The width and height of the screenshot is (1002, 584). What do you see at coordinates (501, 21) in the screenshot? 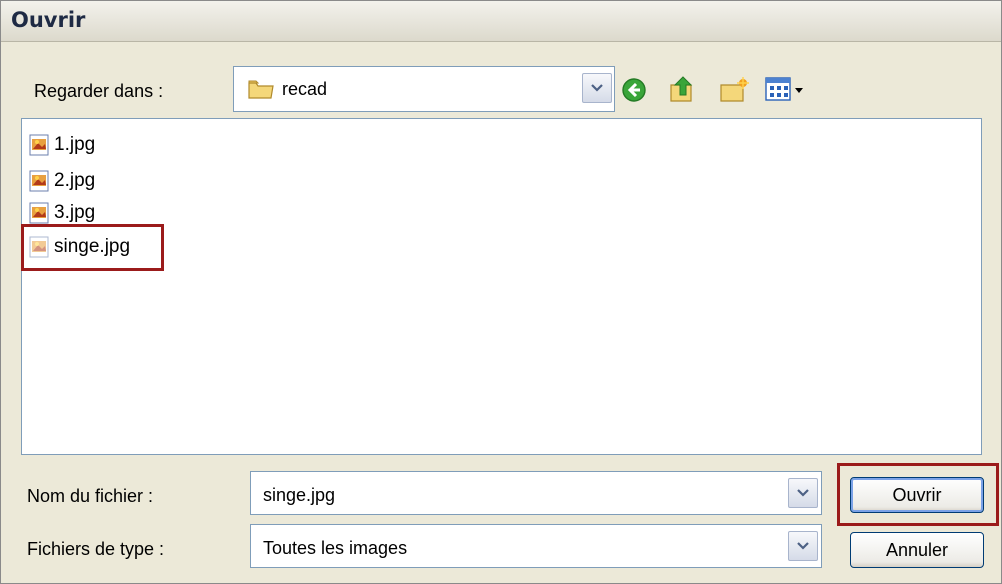
I see `title-bar: Ouvrir` at bounding box center [501, 21].